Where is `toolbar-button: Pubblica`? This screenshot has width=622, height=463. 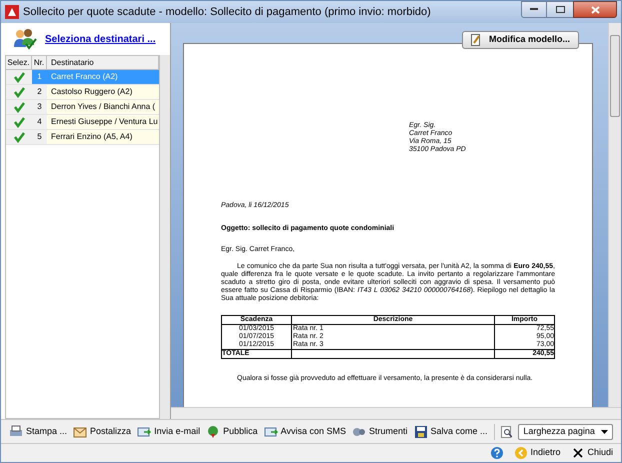 toolbar-button: Pubblica is located at coordinates (232, 432).